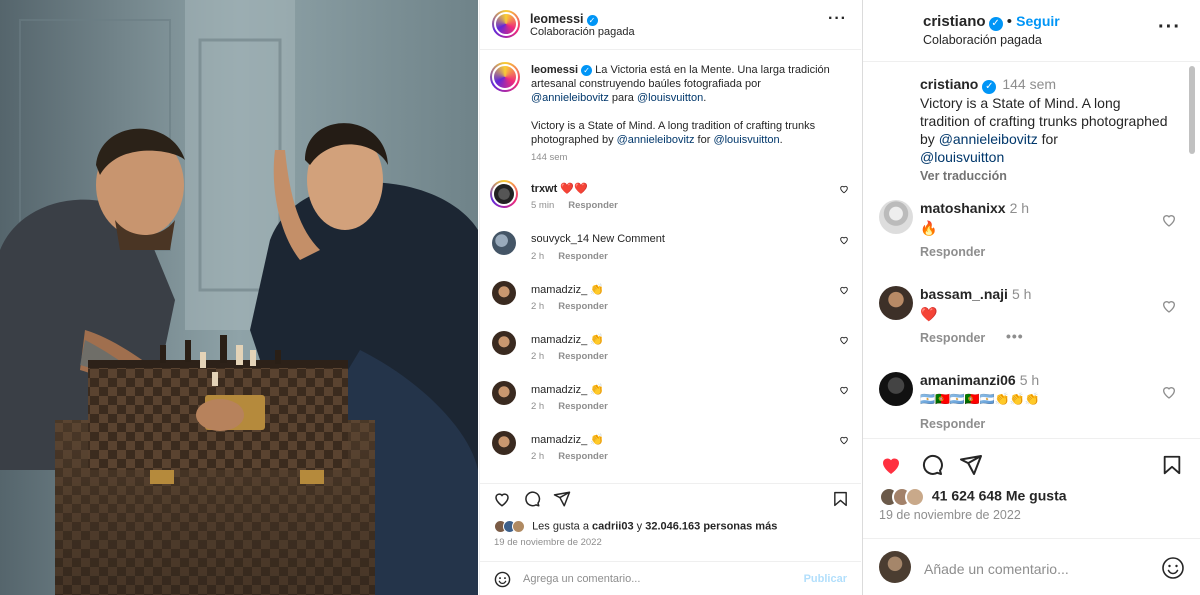  I want to click on avatar-image, so click(896, 91).